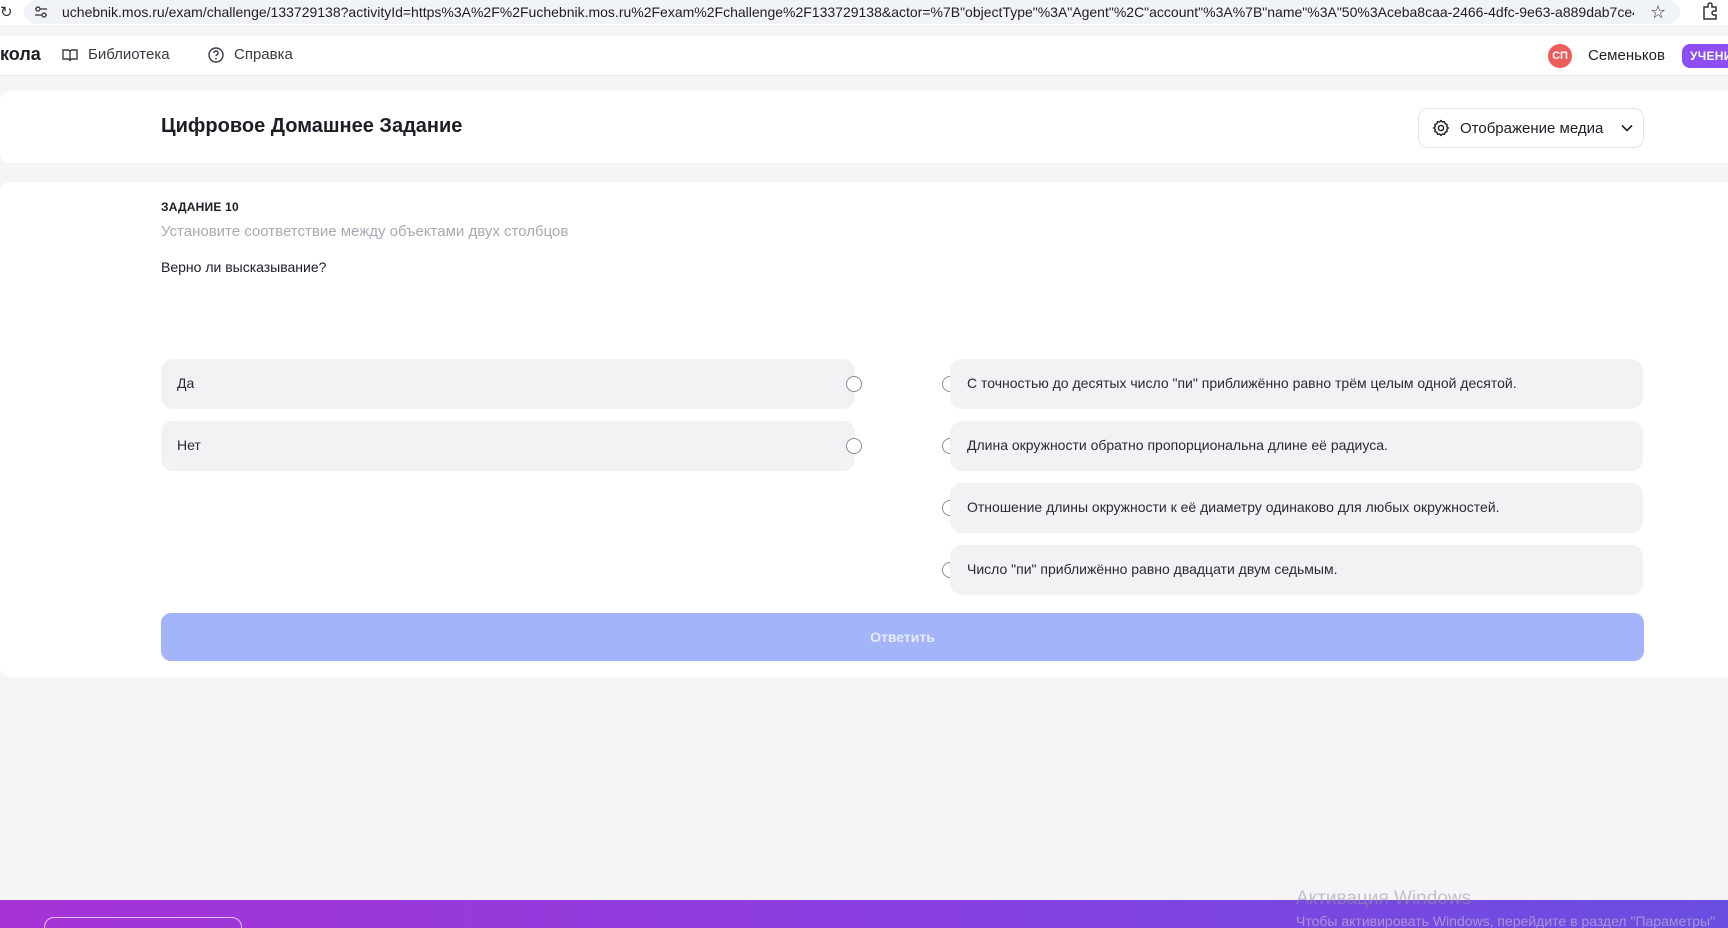  I want to click on avatar: СП, so click(1560, 56).